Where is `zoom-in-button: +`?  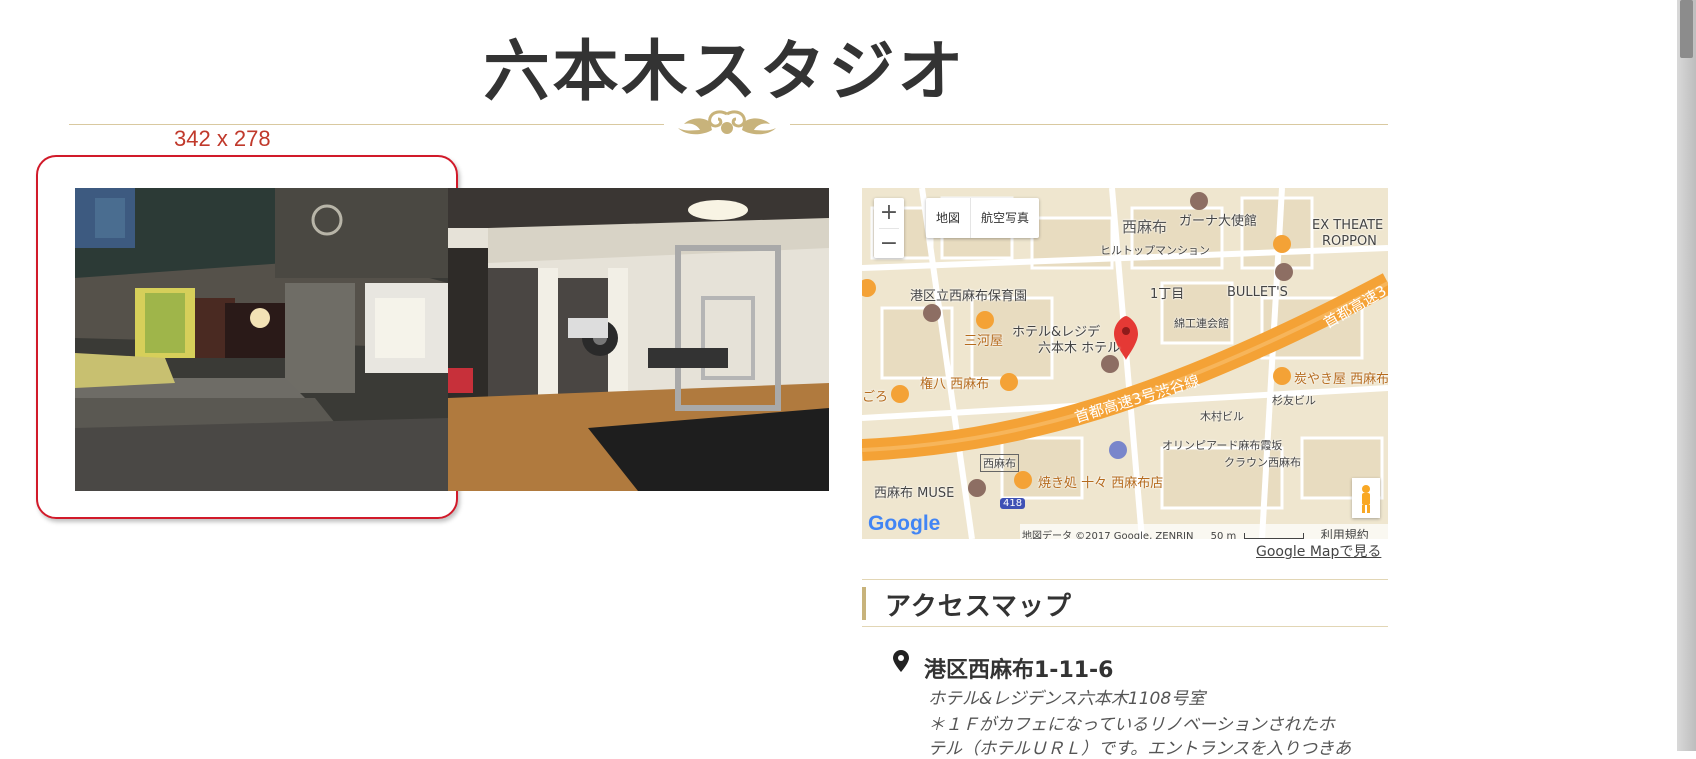 zoom-in-button: + is located at coordinates (889, 213).